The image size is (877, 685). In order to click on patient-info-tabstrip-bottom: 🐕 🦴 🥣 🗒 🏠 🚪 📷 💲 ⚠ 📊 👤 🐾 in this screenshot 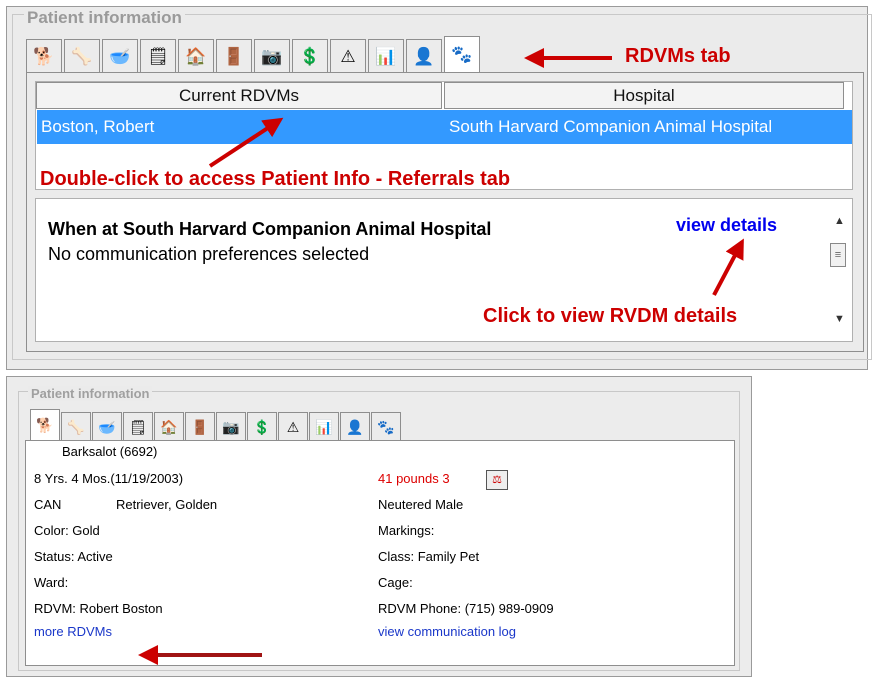, I will do `click(216, 424)`.